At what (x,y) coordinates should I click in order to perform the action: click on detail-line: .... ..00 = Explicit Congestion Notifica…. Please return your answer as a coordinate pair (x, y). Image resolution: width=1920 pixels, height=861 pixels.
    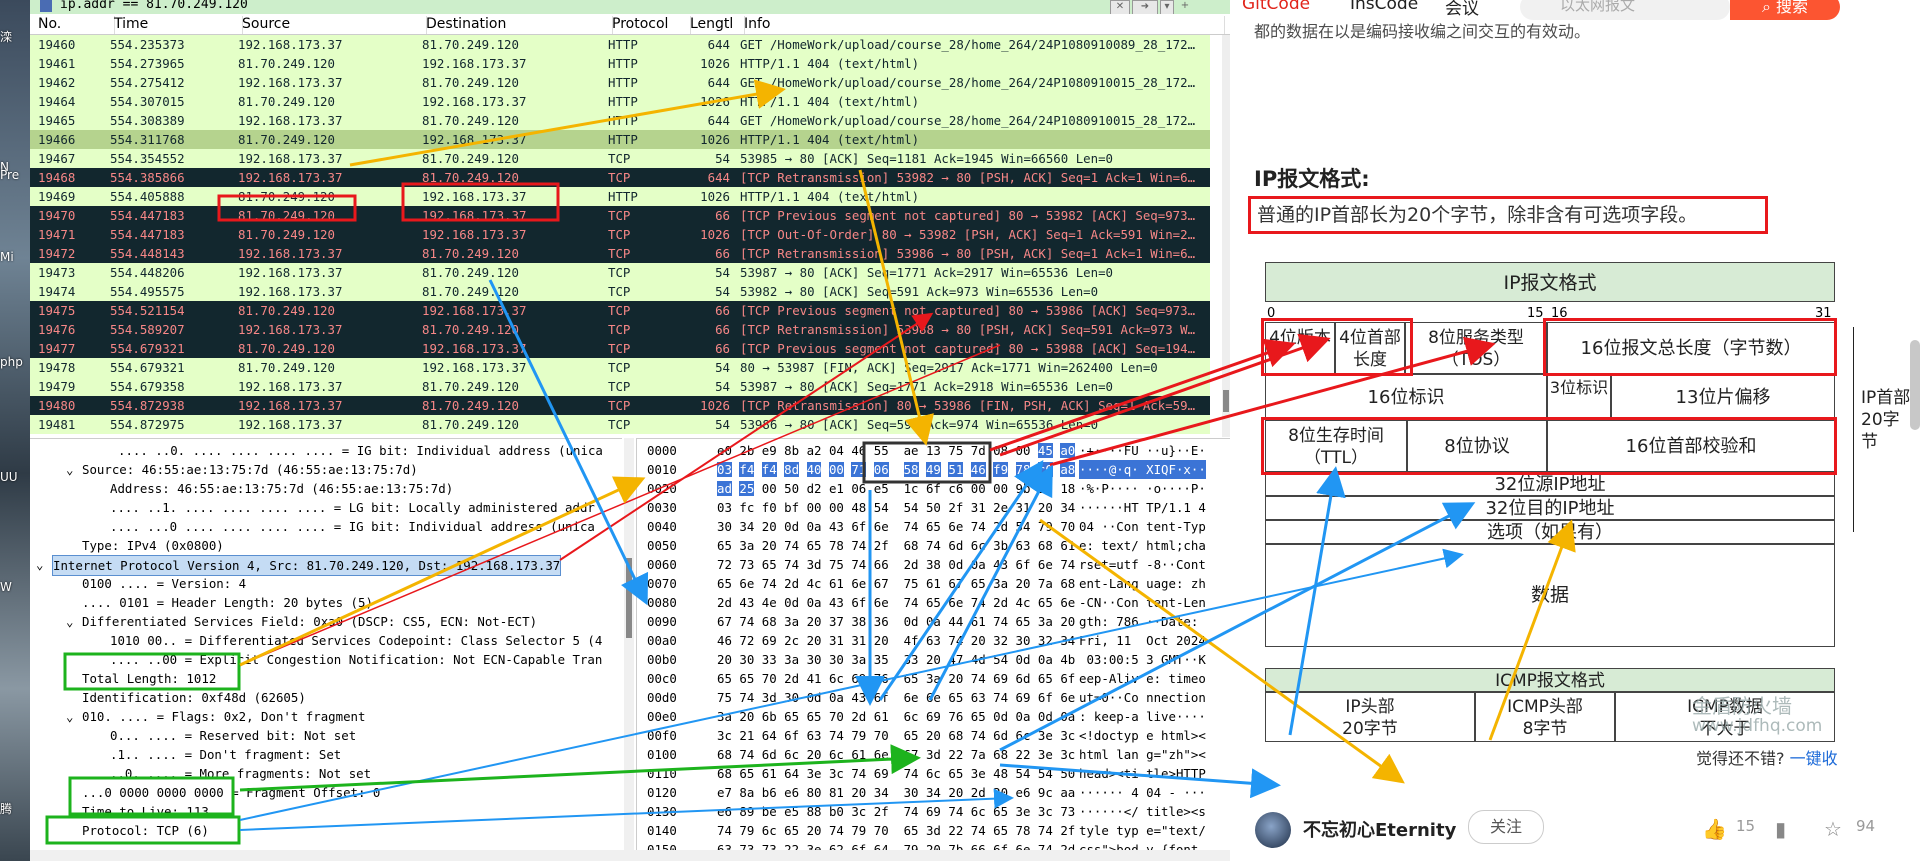
    Looking at the image, I should click on (356, 659).